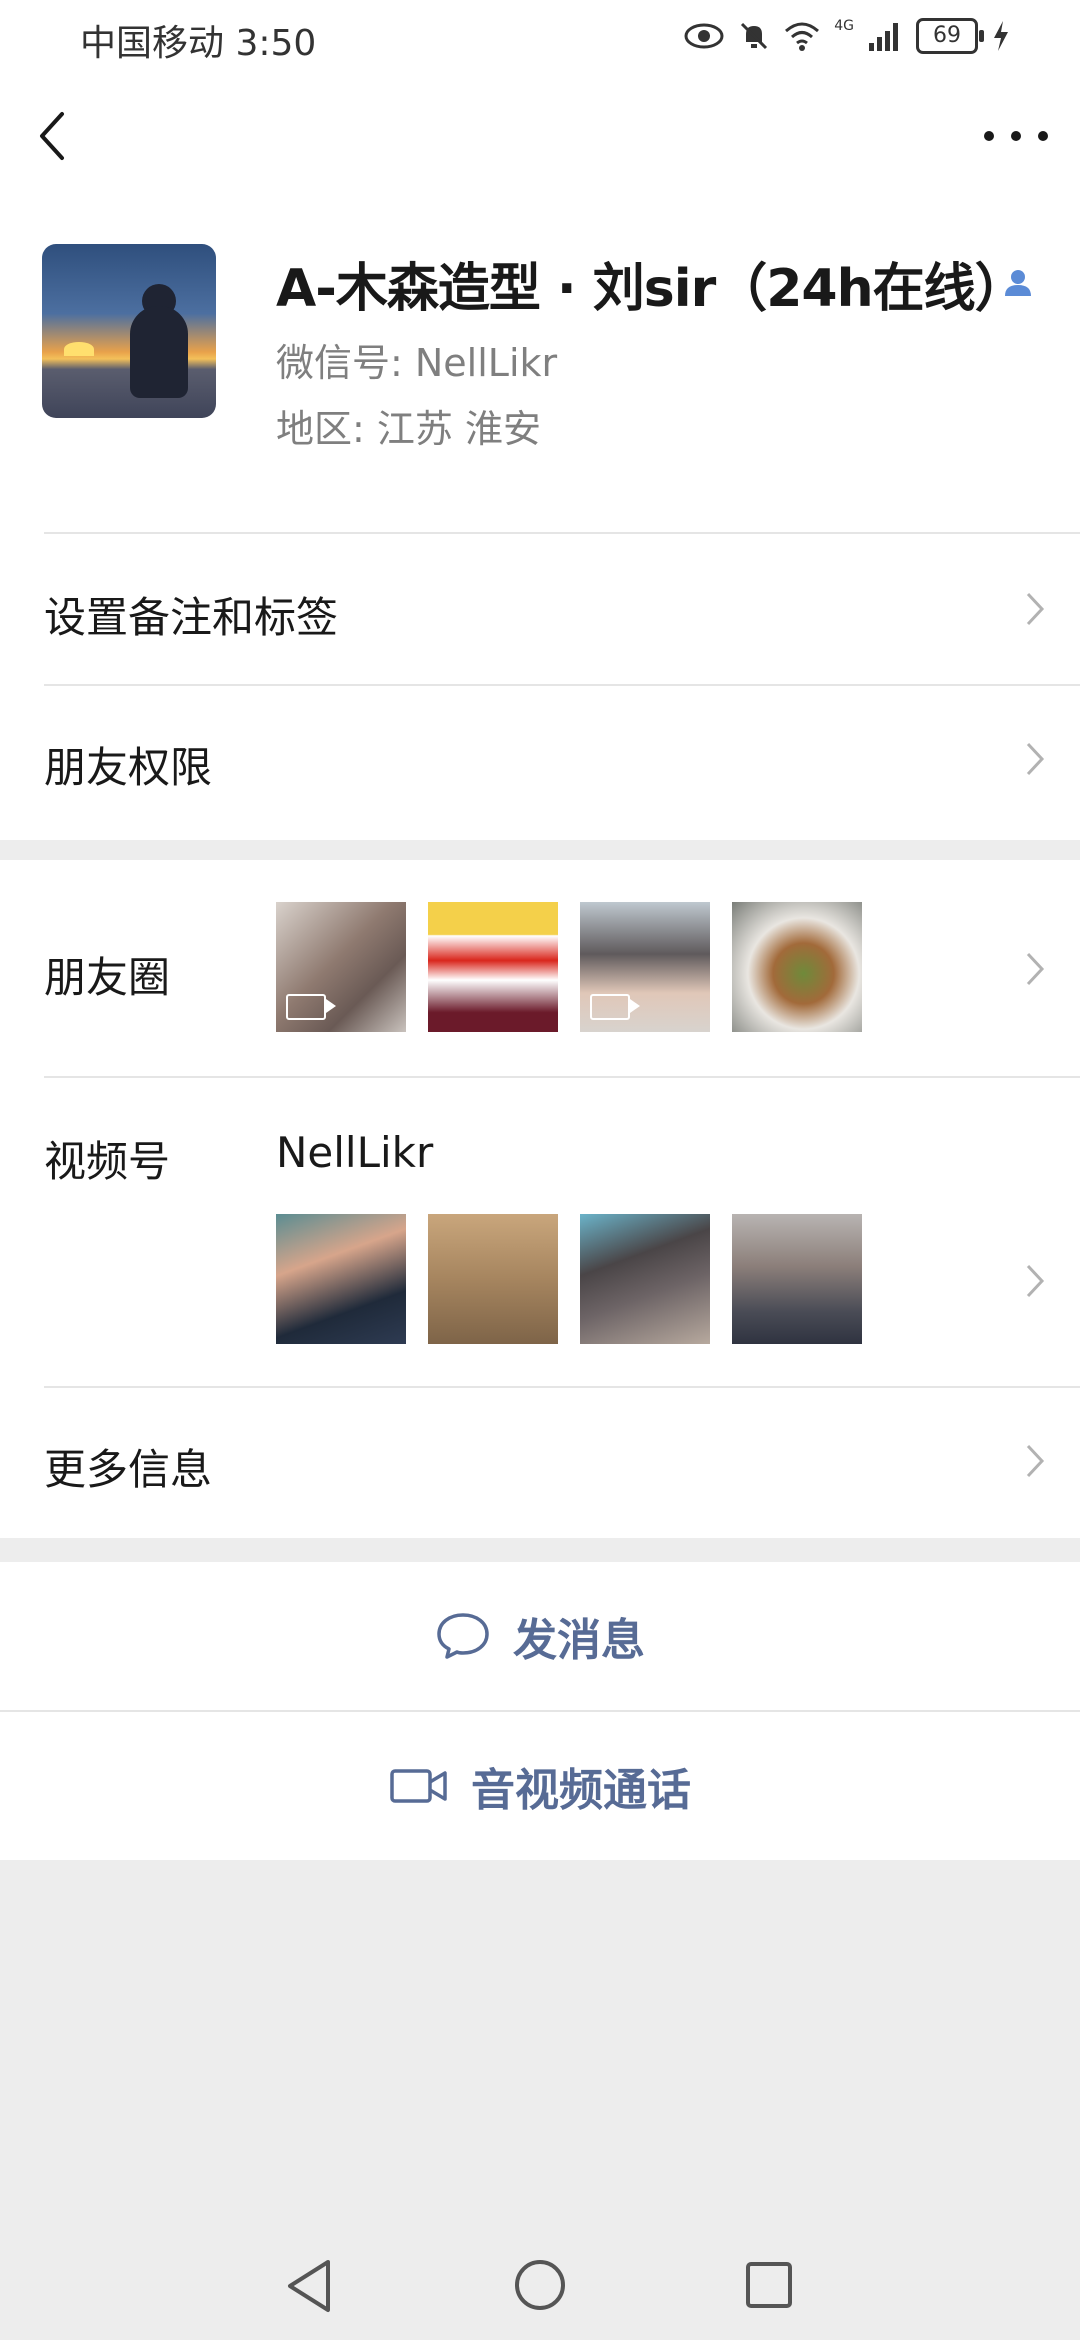 This screenshot has height=2340, width=1080. Describe the element at coordinates (704, 36) in the screenshot. I see `eye-icon` at that location.